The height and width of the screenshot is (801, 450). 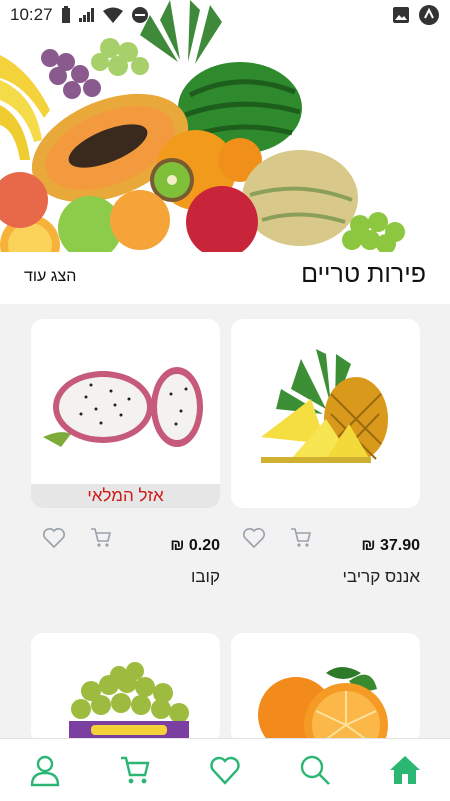 I want to click on status-bar: 10:27, so click(x=225, y=15).